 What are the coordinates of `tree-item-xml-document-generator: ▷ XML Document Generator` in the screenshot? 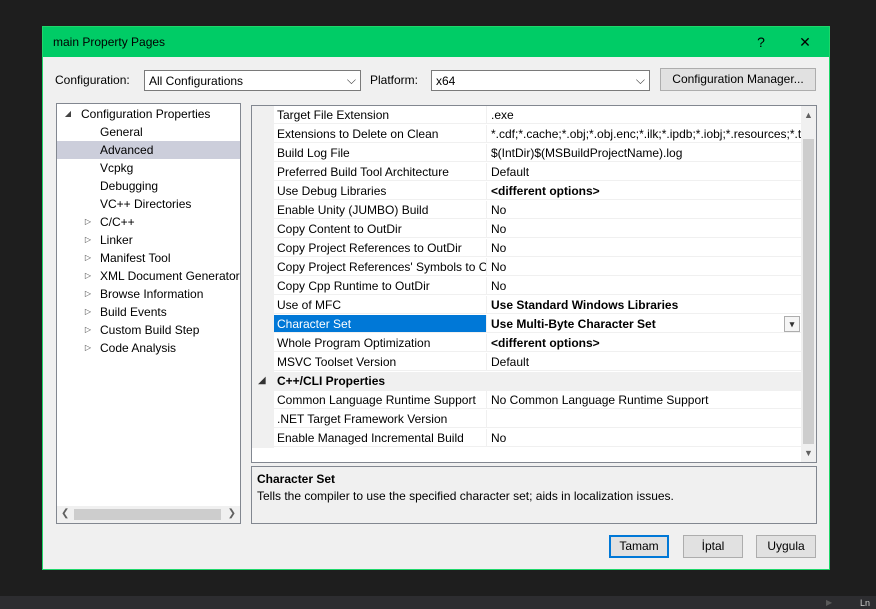 It's located at (148, 276).